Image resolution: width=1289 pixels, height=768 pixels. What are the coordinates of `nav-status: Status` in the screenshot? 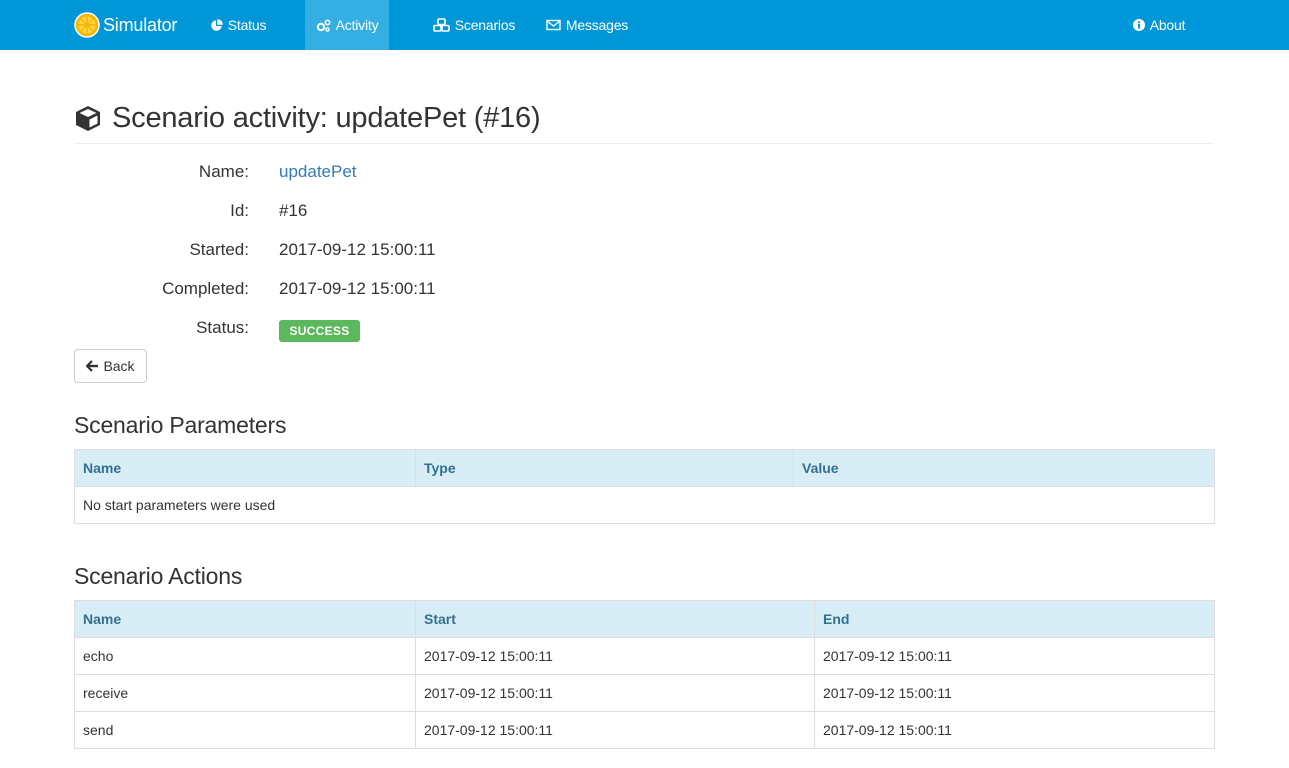 It's located at (238, 25).